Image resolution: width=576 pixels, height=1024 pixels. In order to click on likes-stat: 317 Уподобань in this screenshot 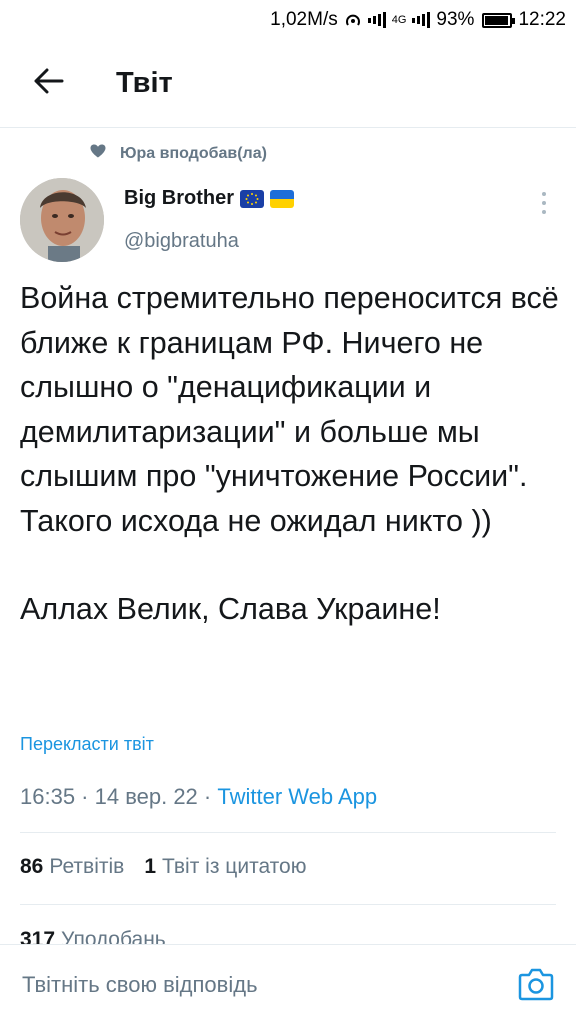, I will do `click(93, 936)`.